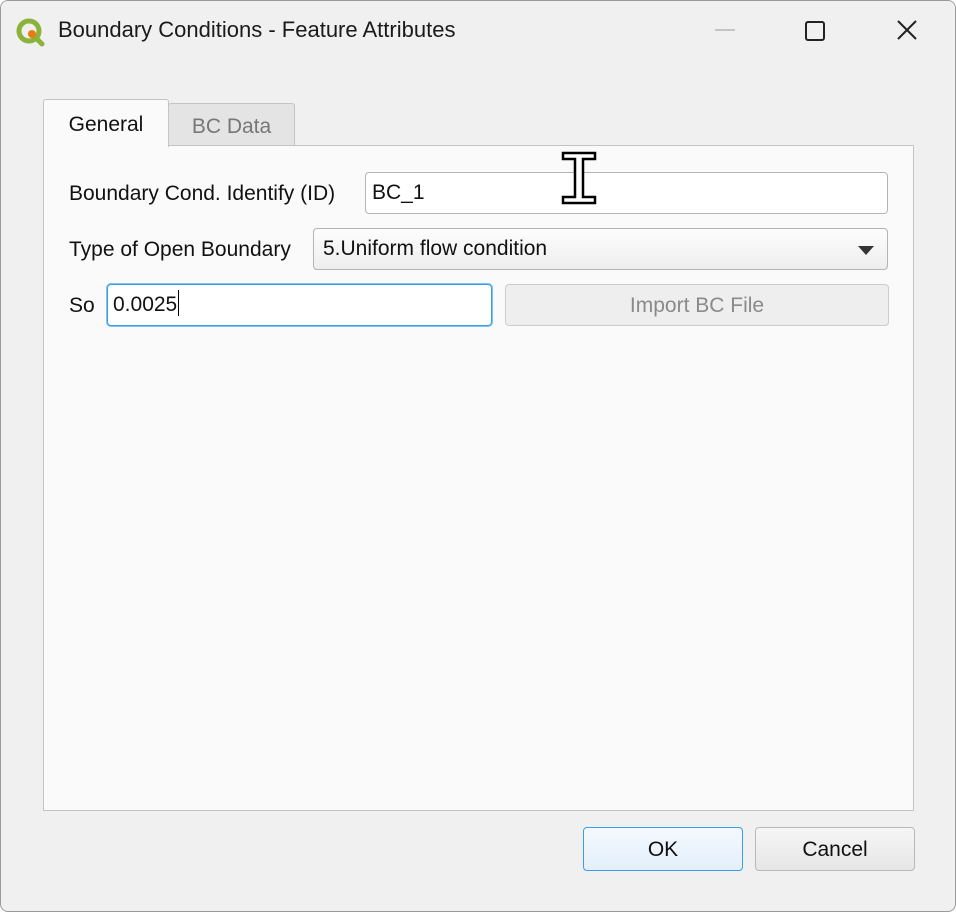  What do you see at coordinates (835, 849) in the screenshot?
I see `cancel-button: Cancel` at bounding box center [835, 849].